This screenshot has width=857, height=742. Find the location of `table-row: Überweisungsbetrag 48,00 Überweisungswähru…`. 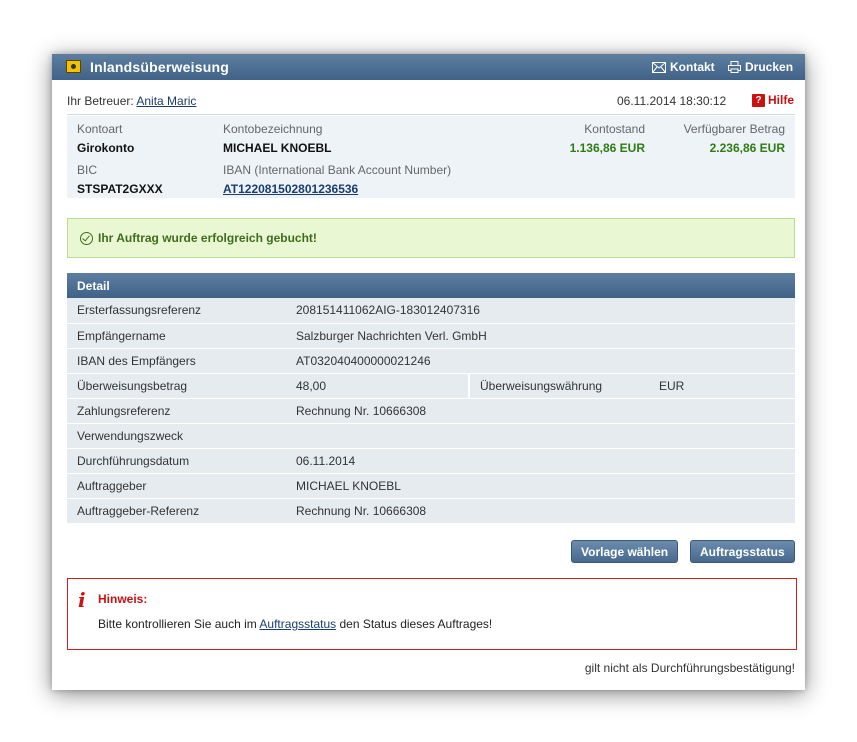

table-row: Überweisungsbetrag 48,00 Überweisungswähru… is located at coordinates (431, 386).